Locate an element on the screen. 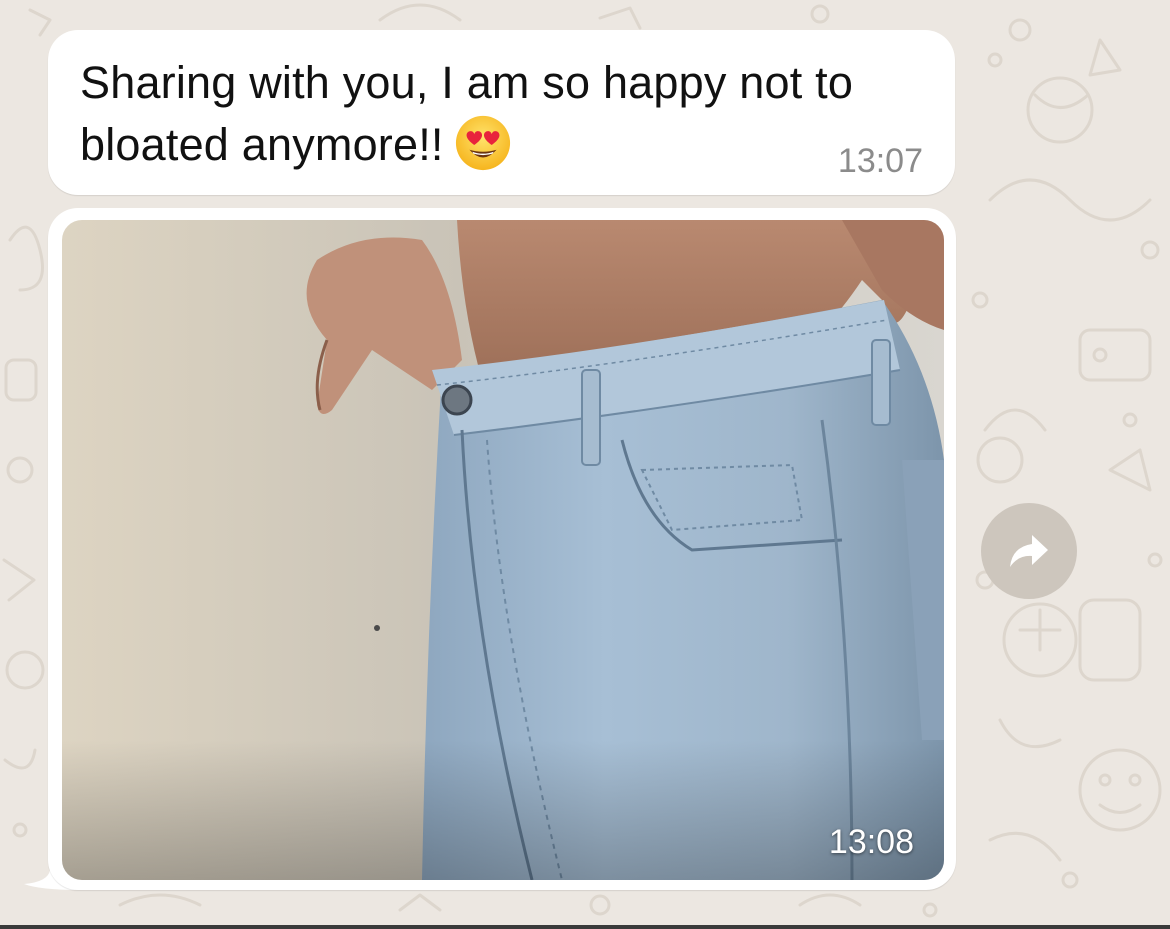 The image size is (1170, 929). forward-button is located at coordinates (1029, 551).